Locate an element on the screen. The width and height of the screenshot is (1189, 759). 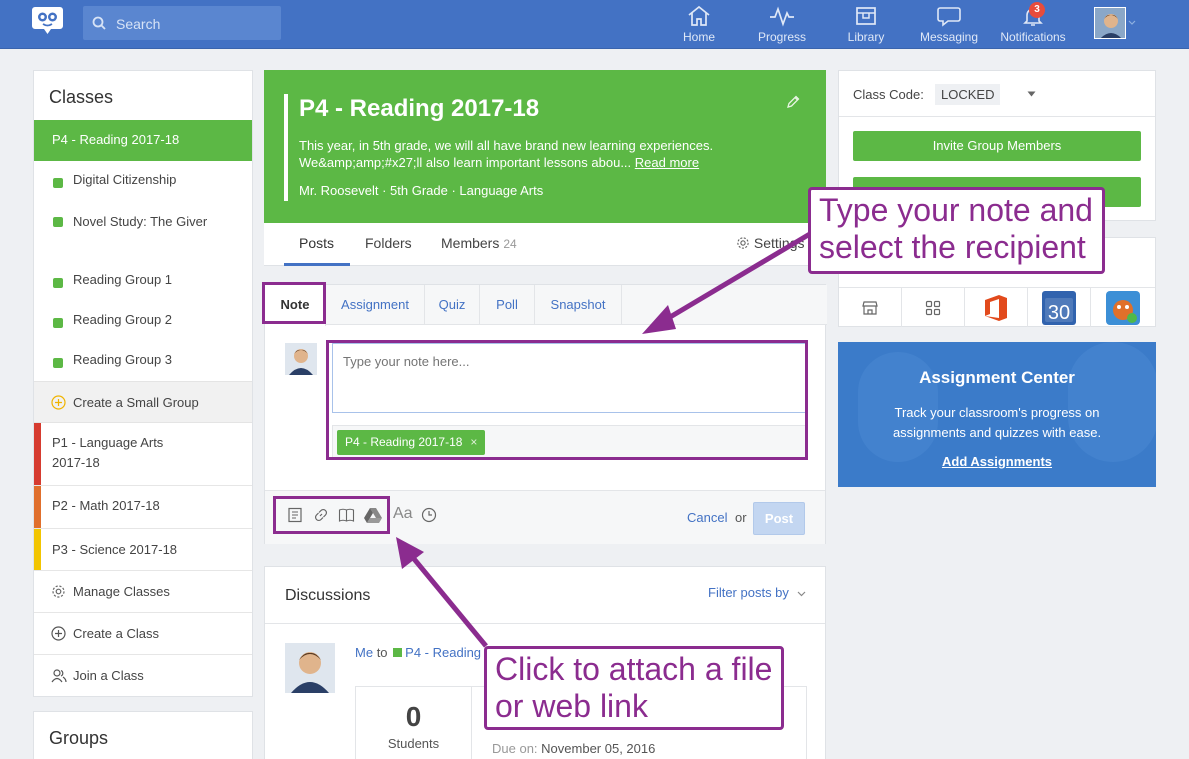
callout-attach-file: Click to attach a file or web link is located at coordinates (634, 688).